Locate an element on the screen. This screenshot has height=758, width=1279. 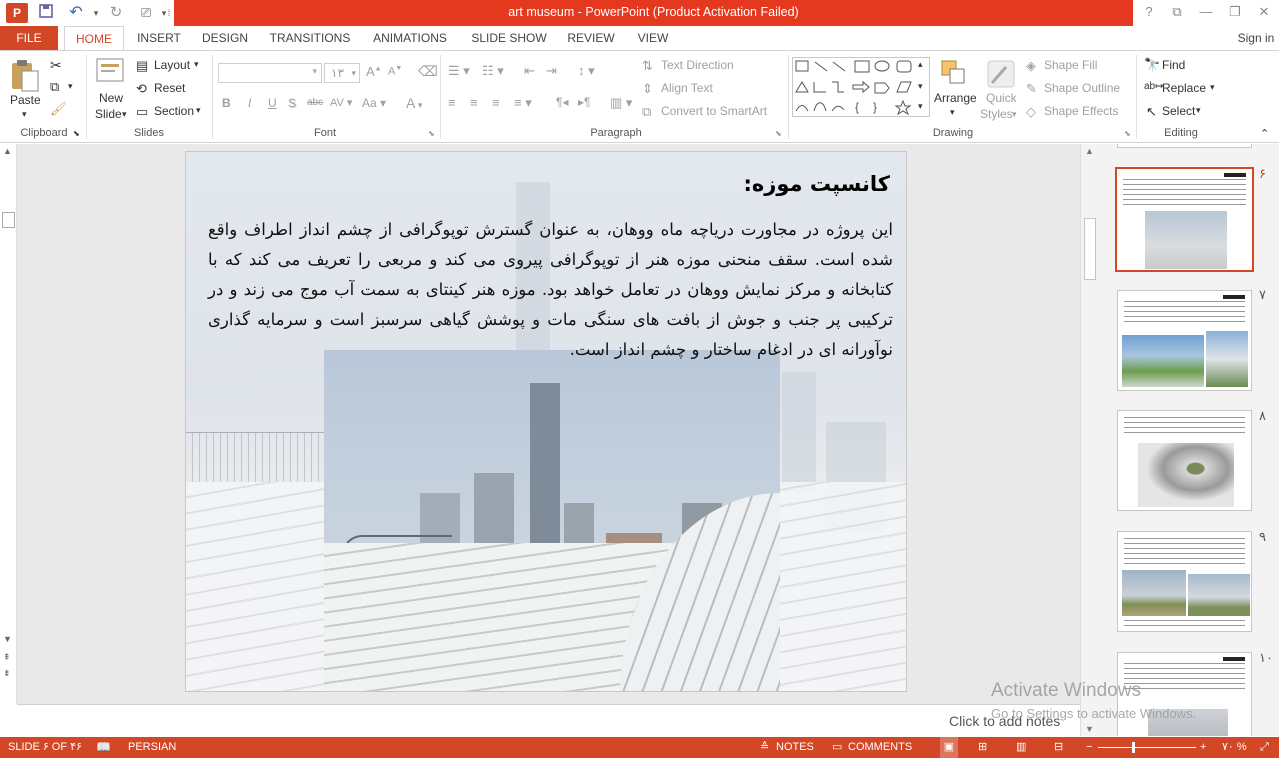
arrange-icon is located at coordinates (955, 74).